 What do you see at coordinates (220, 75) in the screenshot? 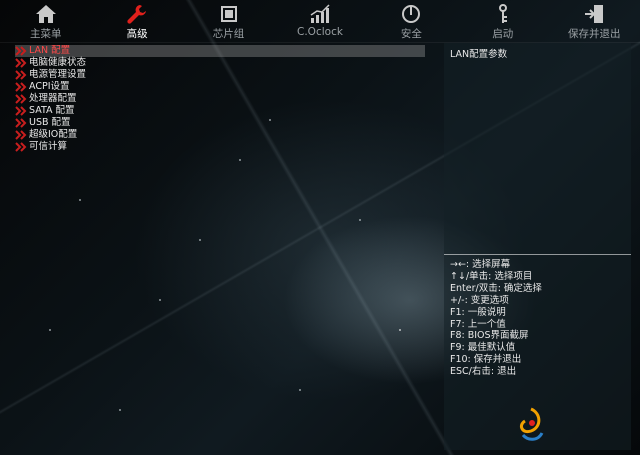
I see `menu-item-power-management: 电源管理设置` at bounding box center [220, 75].